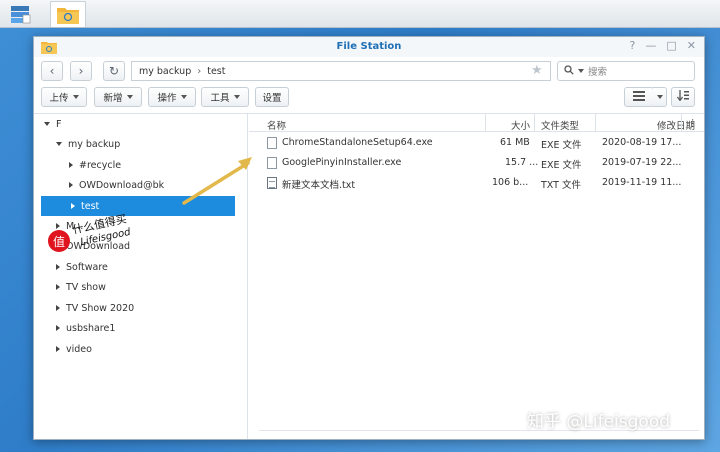 This screenshot has height=452, width=720. What do you see at coordinates (276, 125) in the screenshot?
I see `column-name: 名称` at bounding box center [276, 125].